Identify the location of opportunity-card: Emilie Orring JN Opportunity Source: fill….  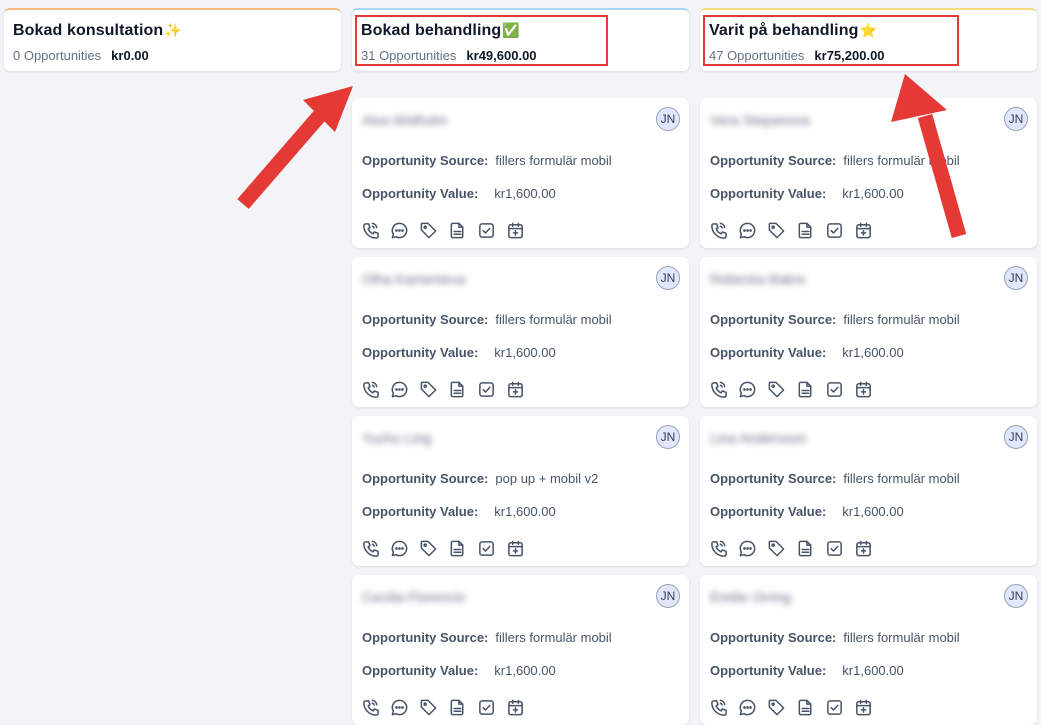
(868, 650).